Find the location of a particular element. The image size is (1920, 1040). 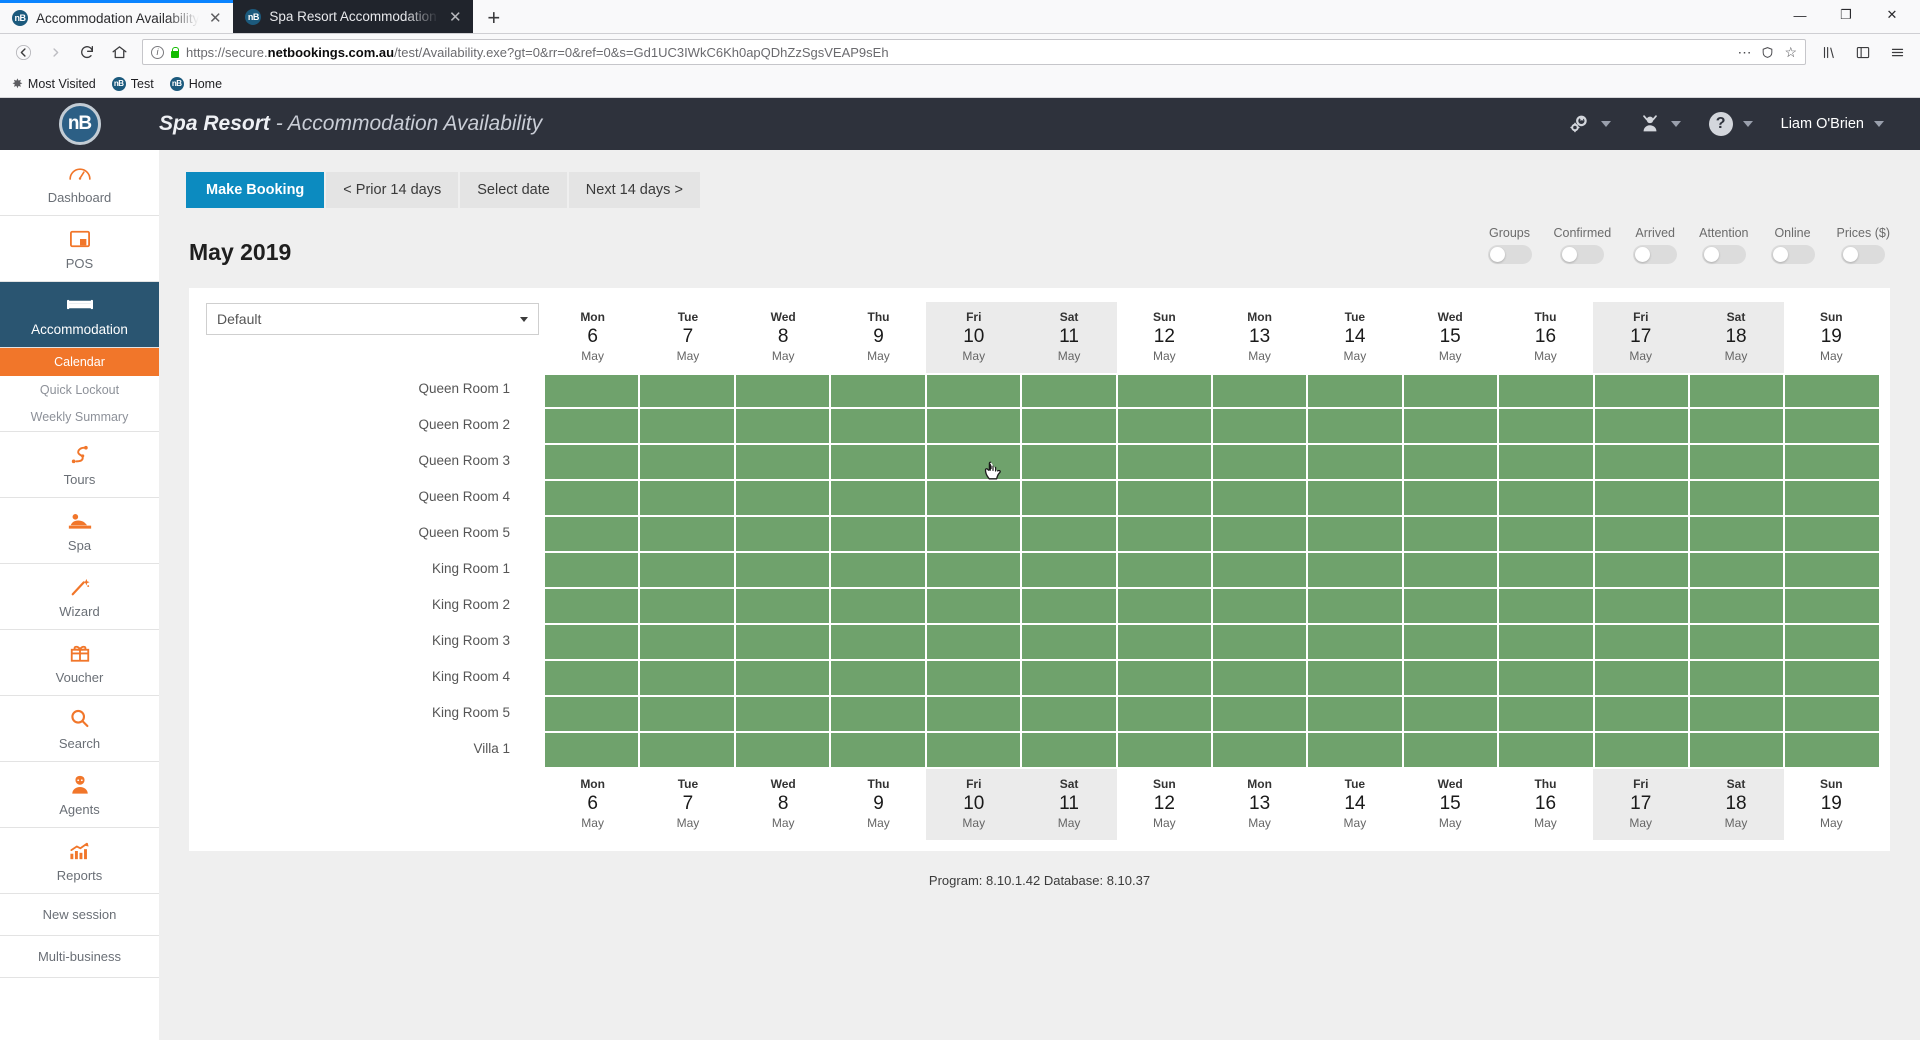

home-button is located at coordinates (119, 52).